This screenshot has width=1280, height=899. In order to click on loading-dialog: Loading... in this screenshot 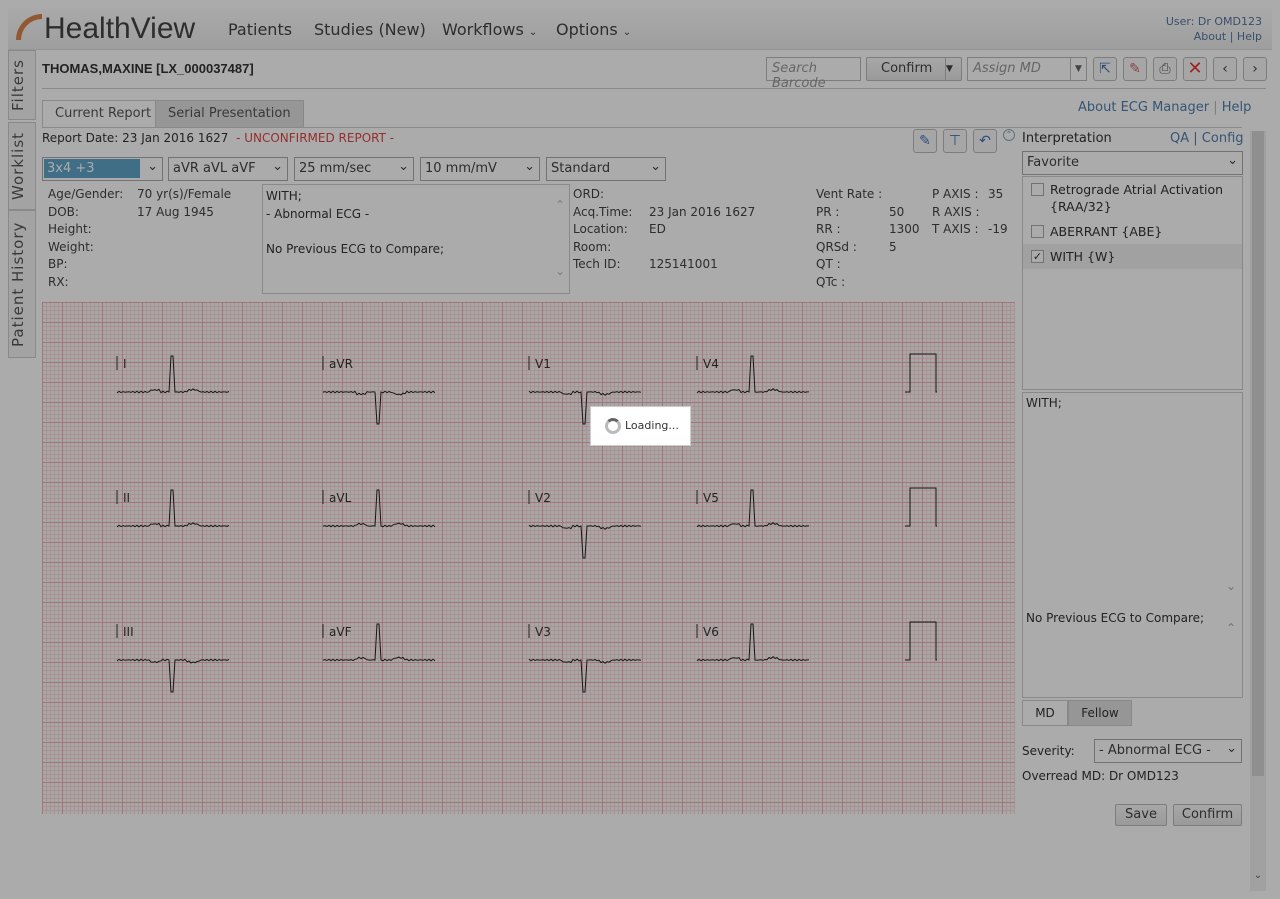, I will do `click(640, 426)`.